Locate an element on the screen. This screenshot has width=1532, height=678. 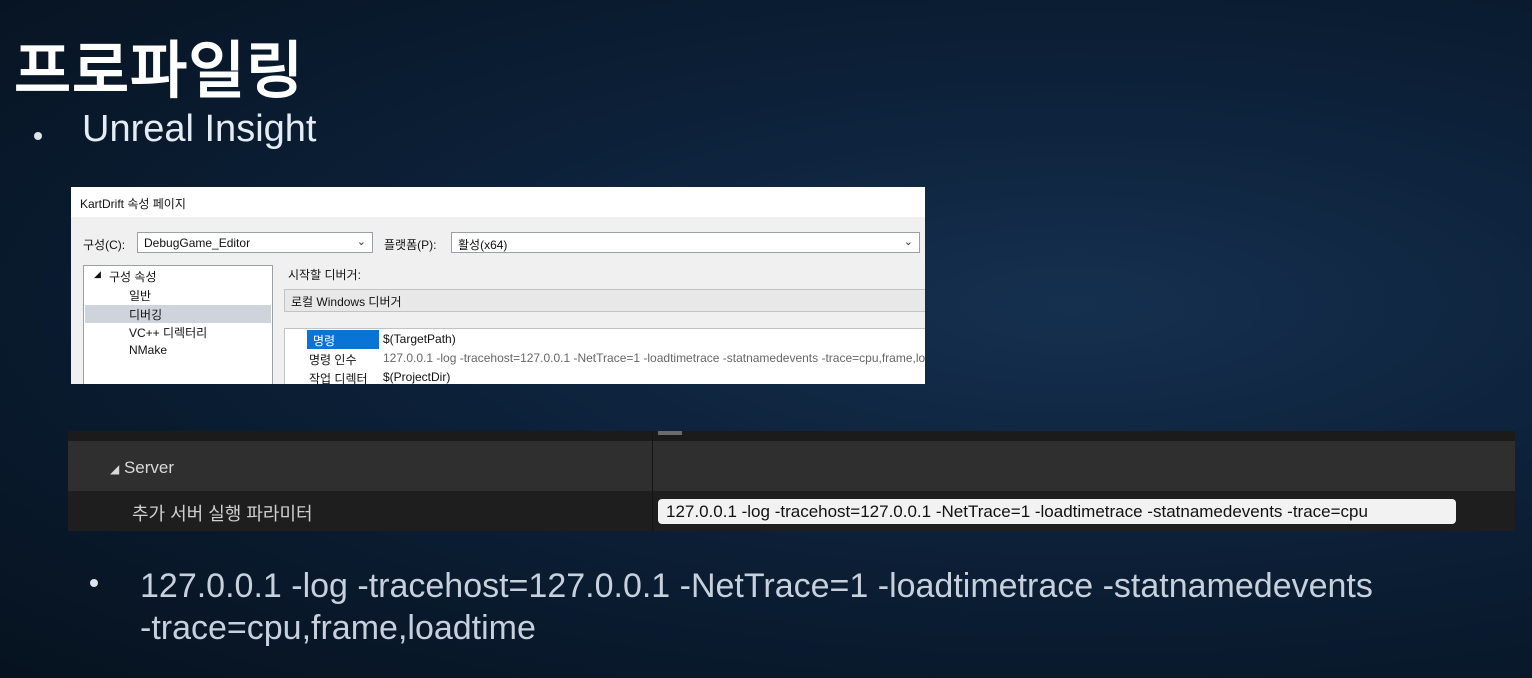
grid-row-command: 명령 $(TargetPath) is located at coordinates (605, 339).